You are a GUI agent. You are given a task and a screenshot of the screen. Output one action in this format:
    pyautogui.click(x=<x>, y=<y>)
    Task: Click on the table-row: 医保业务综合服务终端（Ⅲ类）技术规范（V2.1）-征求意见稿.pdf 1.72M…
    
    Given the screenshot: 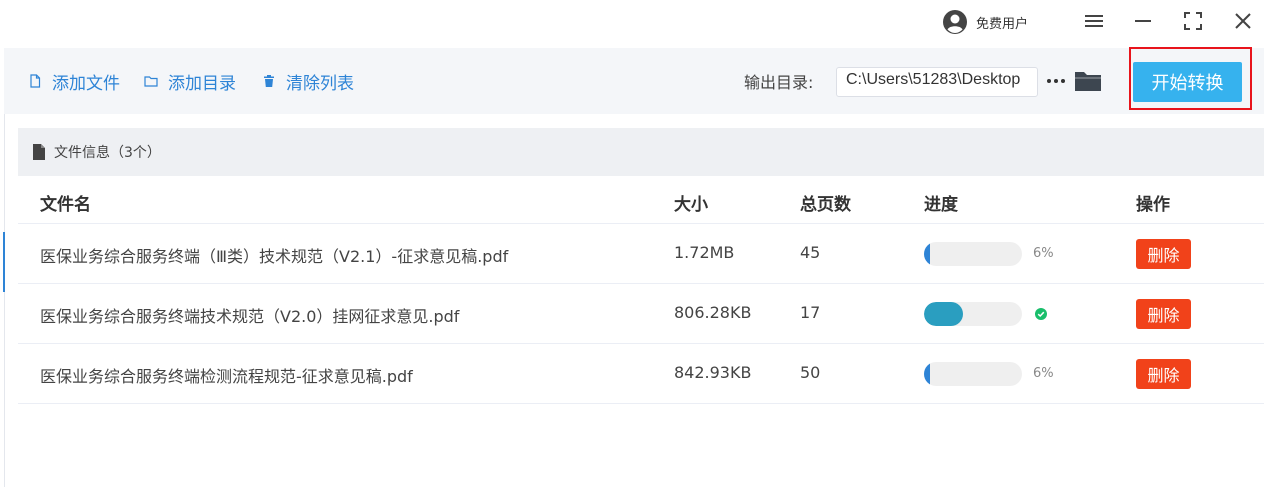 What is the action you would take?
    pyautogui.click(x=641, y=254)
    